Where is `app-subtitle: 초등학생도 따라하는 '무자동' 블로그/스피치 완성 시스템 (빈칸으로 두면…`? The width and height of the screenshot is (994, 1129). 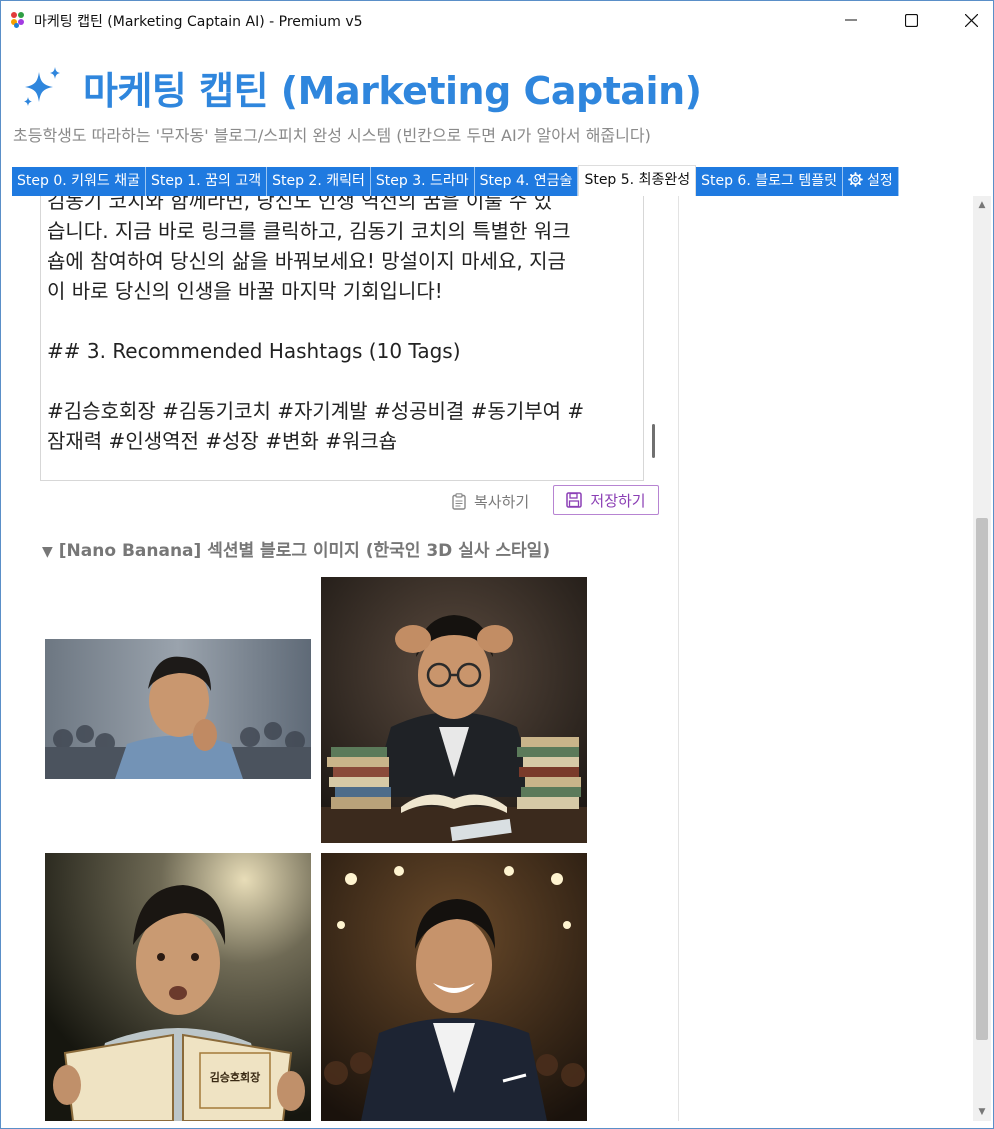 app-subtitle: 초등학생도 따라하는 '무자동' 블로그/스피치 완성 시스템 (빈칸으로 두면… is located at coordinates (332, 135).